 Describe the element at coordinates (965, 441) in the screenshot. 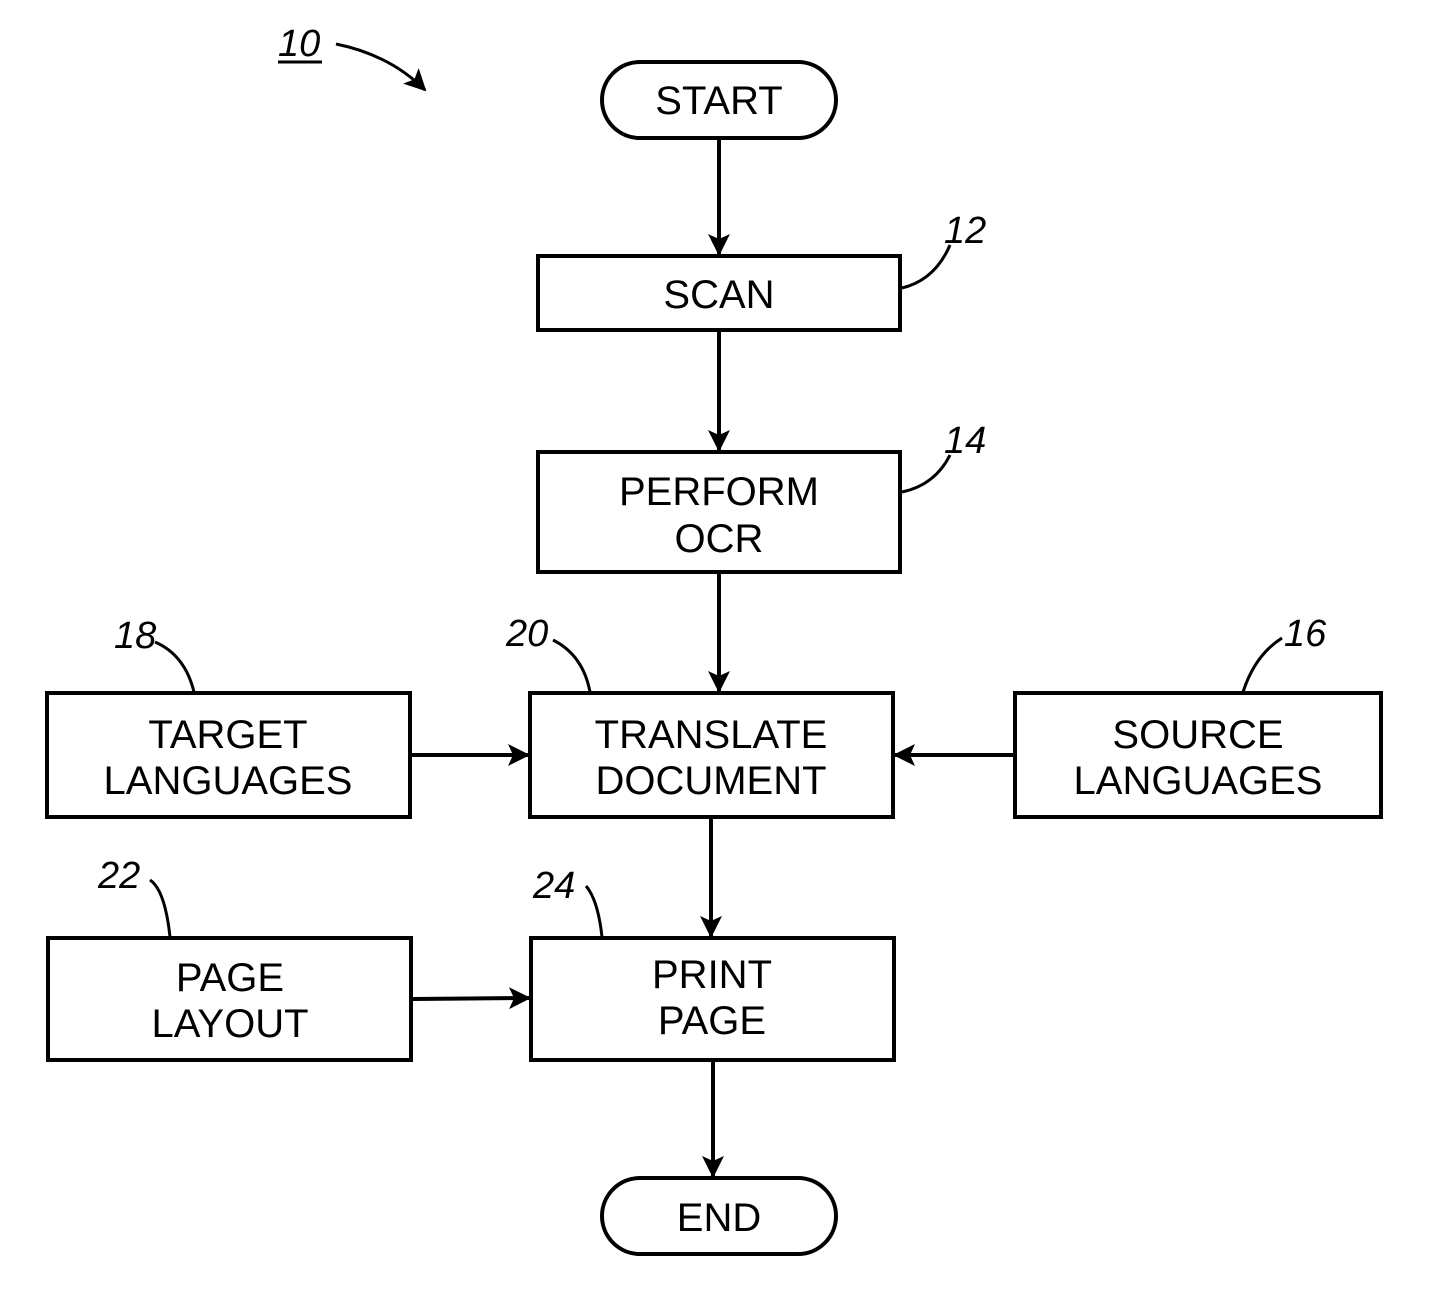

I see `ocr-ref: 14` at that location.